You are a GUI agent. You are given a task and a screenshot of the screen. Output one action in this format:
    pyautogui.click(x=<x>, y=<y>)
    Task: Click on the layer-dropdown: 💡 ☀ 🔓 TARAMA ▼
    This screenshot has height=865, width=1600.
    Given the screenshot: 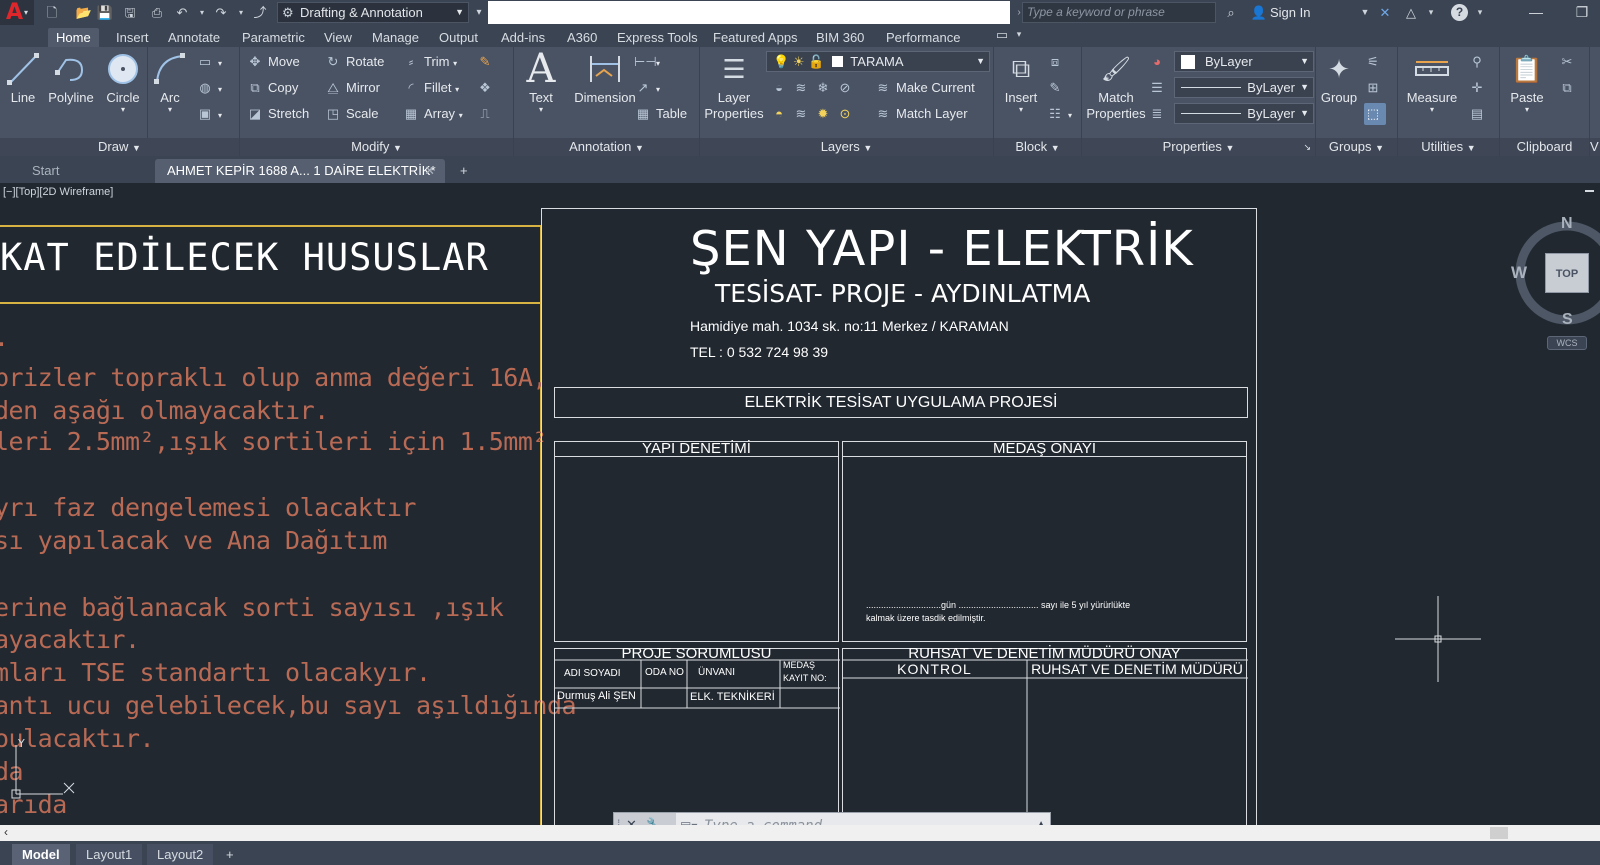 What is the action you would take?
    pyautogui.click(x=878, y=61)
    